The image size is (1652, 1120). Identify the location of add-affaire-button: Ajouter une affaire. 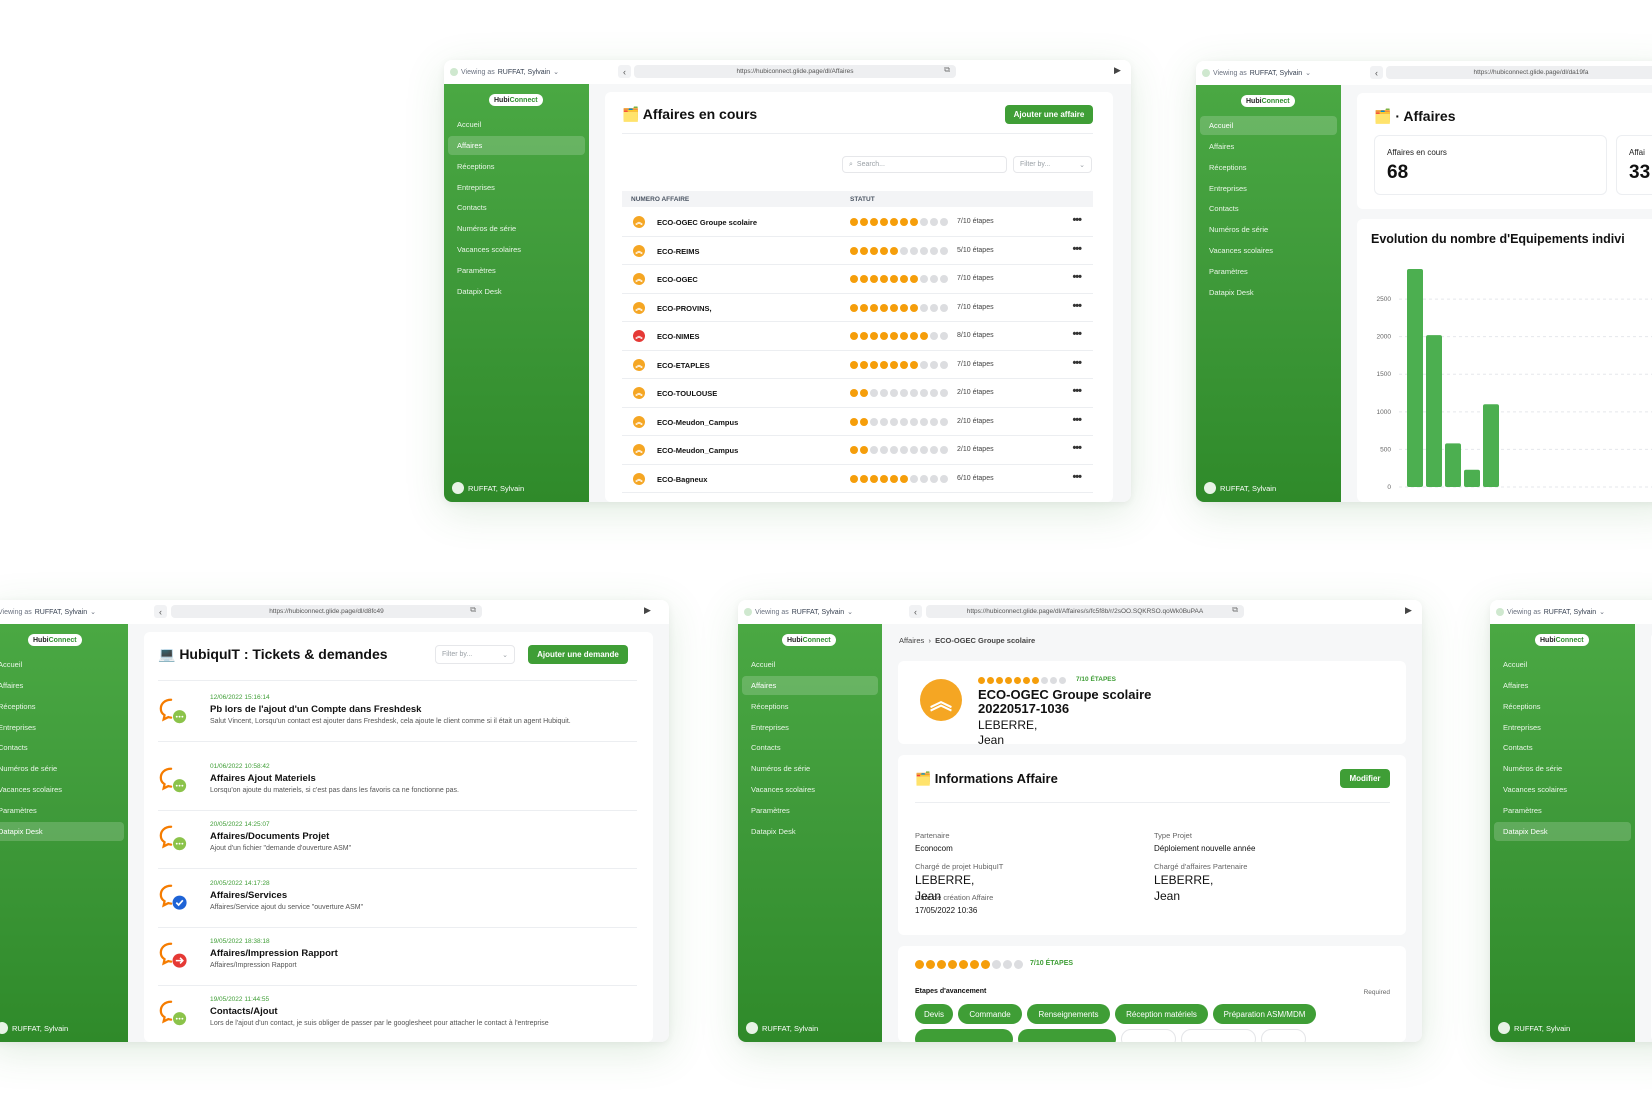
(1049, 114).